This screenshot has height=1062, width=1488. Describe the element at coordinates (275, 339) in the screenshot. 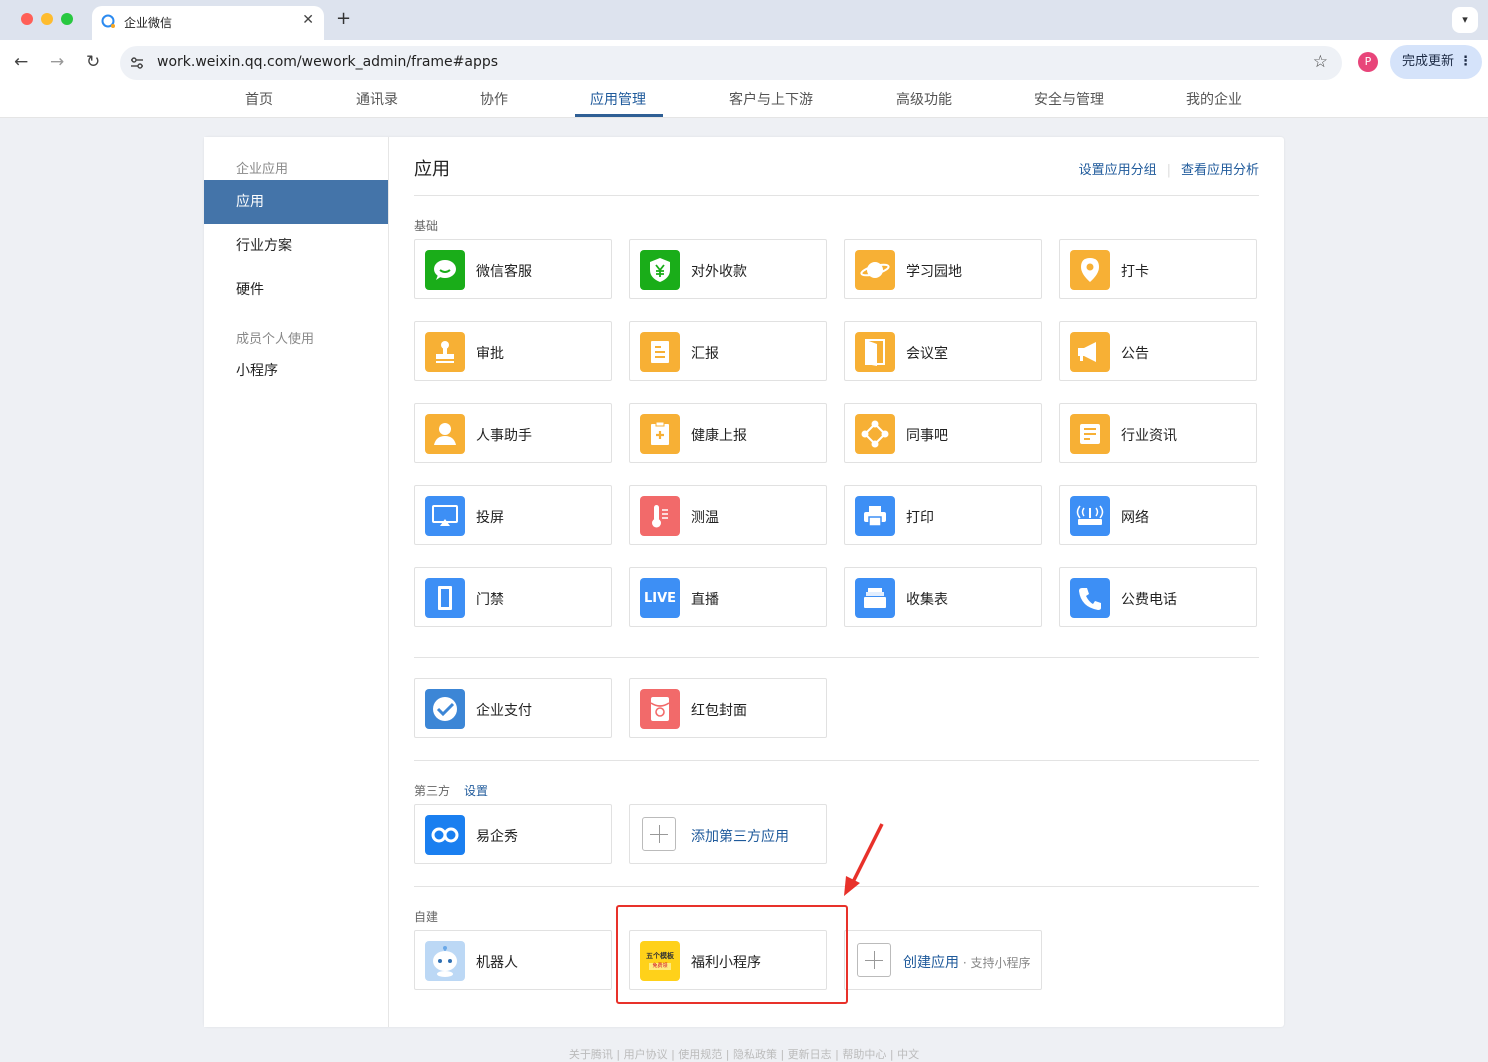

I see `sidebar-group-personal: 成员个人使用` at that location.